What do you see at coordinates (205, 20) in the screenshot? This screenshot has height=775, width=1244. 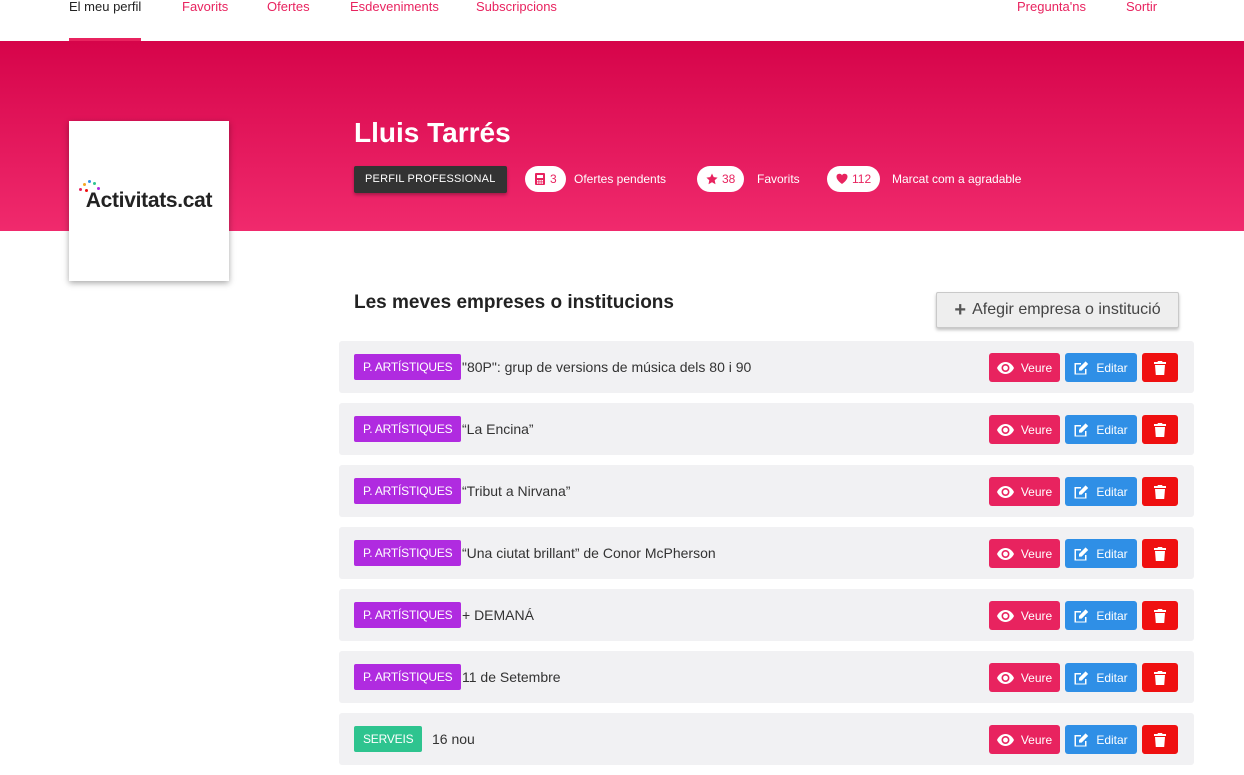 I see `nav-favorits: Favorits` at bounding box center [205, 20].